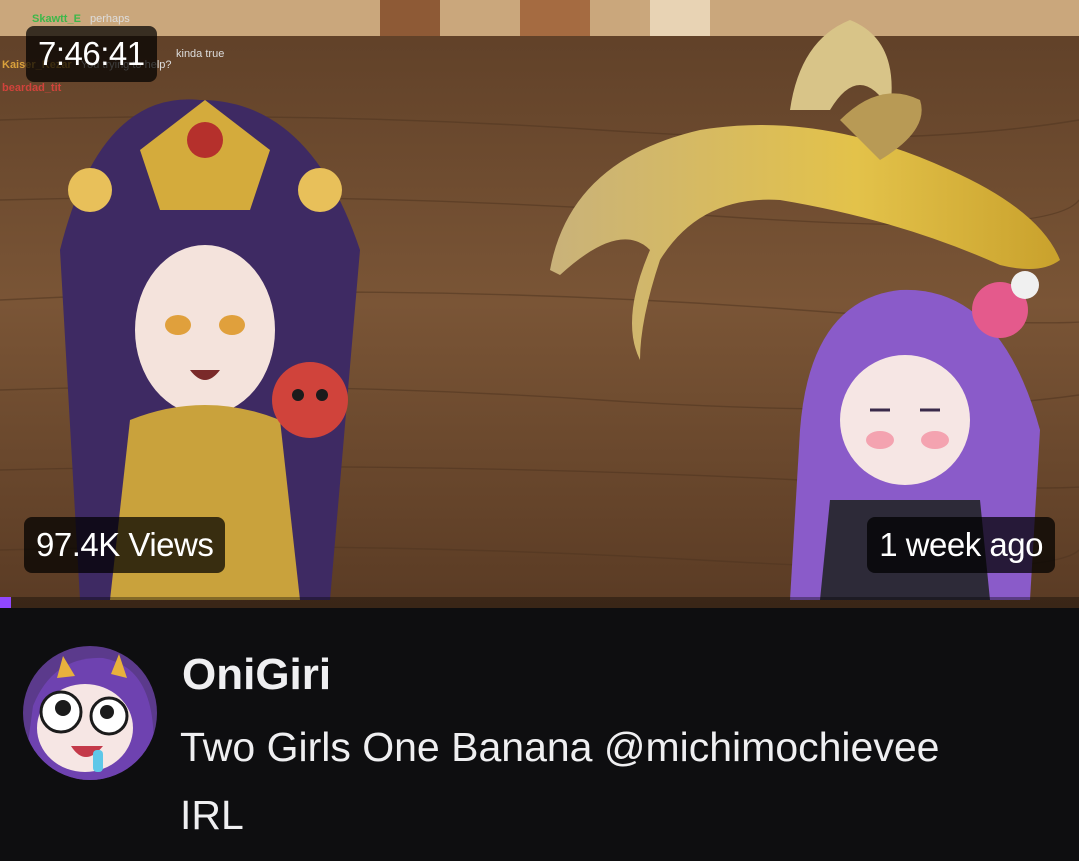 This screenshot has width=1079, height=861. Describe the element at coordinates (125, 545) in the screenshot. I see `views-badge: 97.4K Views` at that location.